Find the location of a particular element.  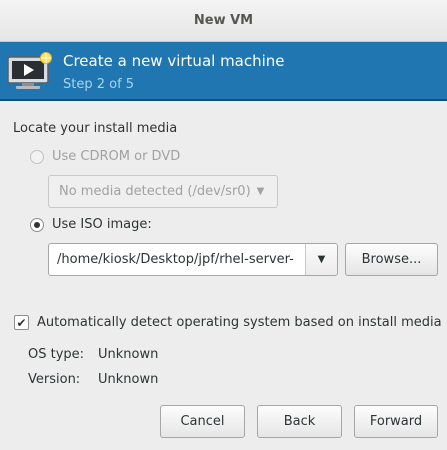

forward-button-label: Forward is located at coordinates (396, 421).